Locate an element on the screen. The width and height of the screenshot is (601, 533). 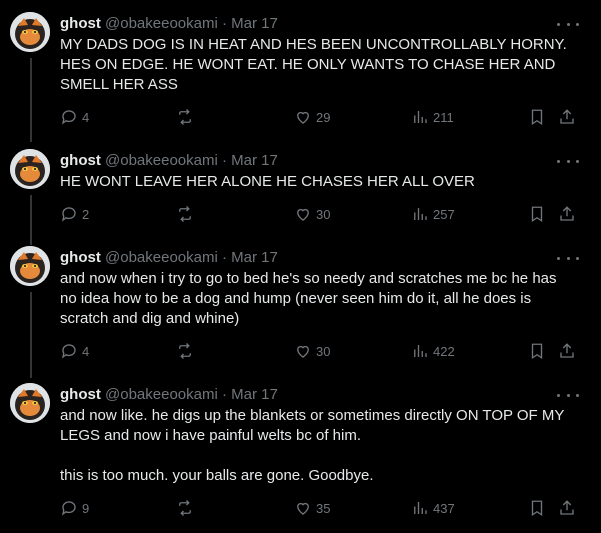
reply-button: 9 is located at coordinates (74, 508).